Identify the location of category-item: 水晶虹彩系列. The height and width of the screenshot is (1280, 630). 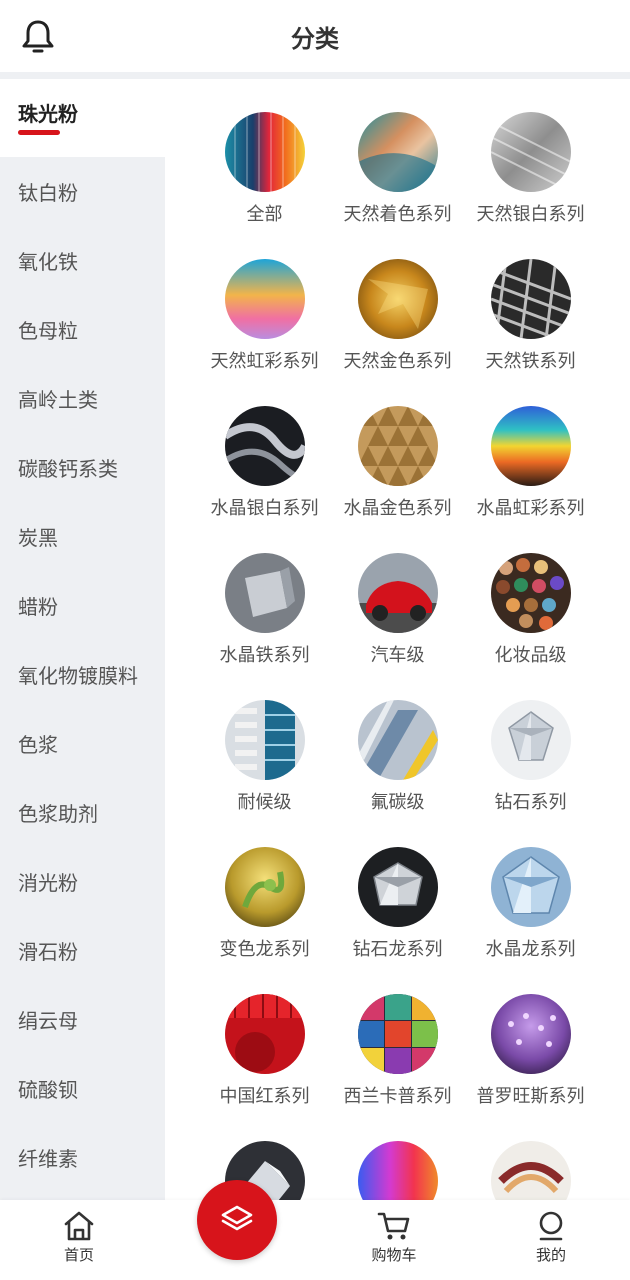
(530, 476).